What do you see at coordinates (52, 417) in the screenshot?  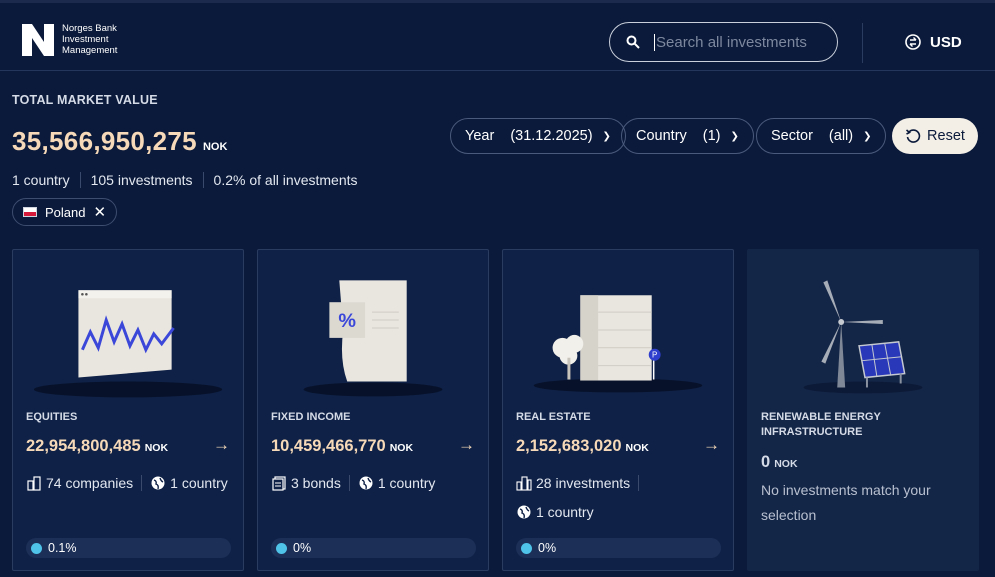 I see `card-title: EQUITIES` at bounding box center [52, 417].